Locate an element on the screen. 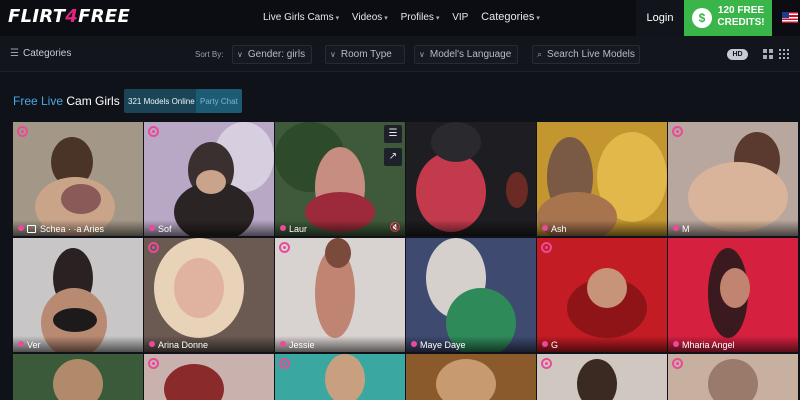 This screenshot has width=800, height=400. party-chat-label: Party Chat is located at coordinates (219, 101).